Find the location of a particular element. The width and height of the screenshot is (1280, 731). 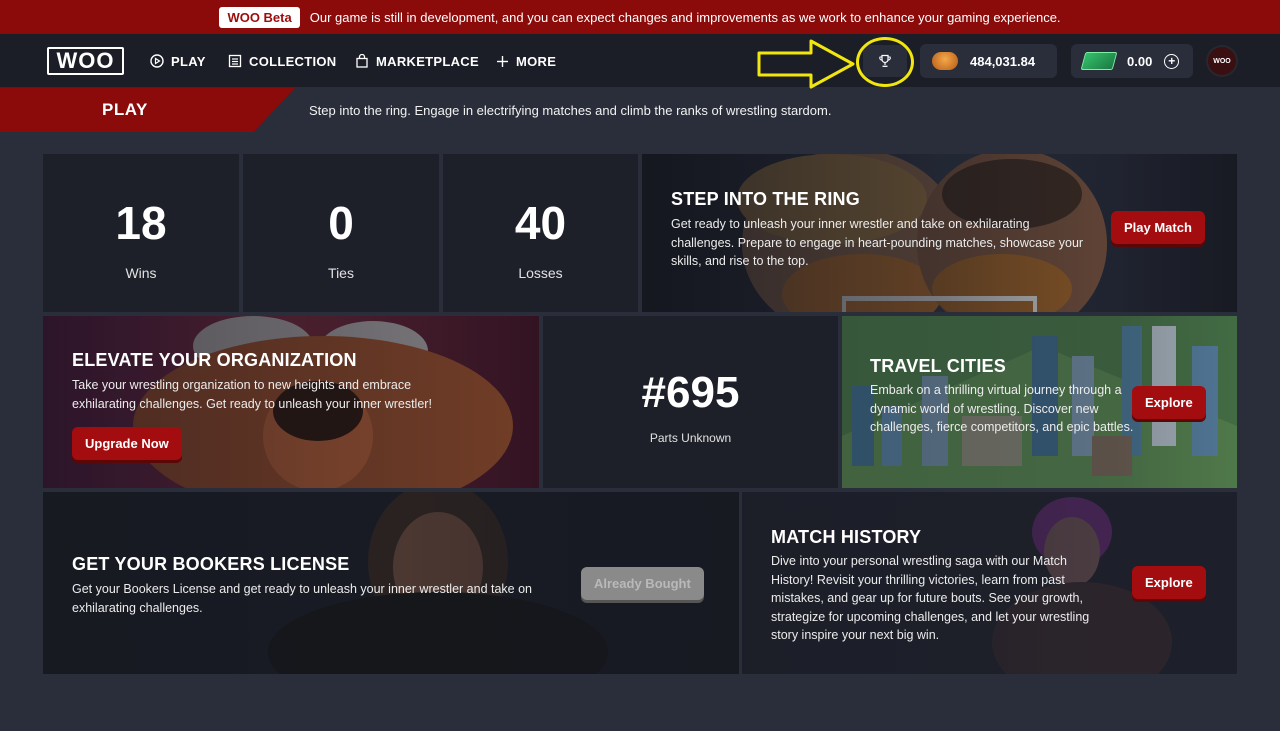

annotation-circle is located at coordinates (885, 62).